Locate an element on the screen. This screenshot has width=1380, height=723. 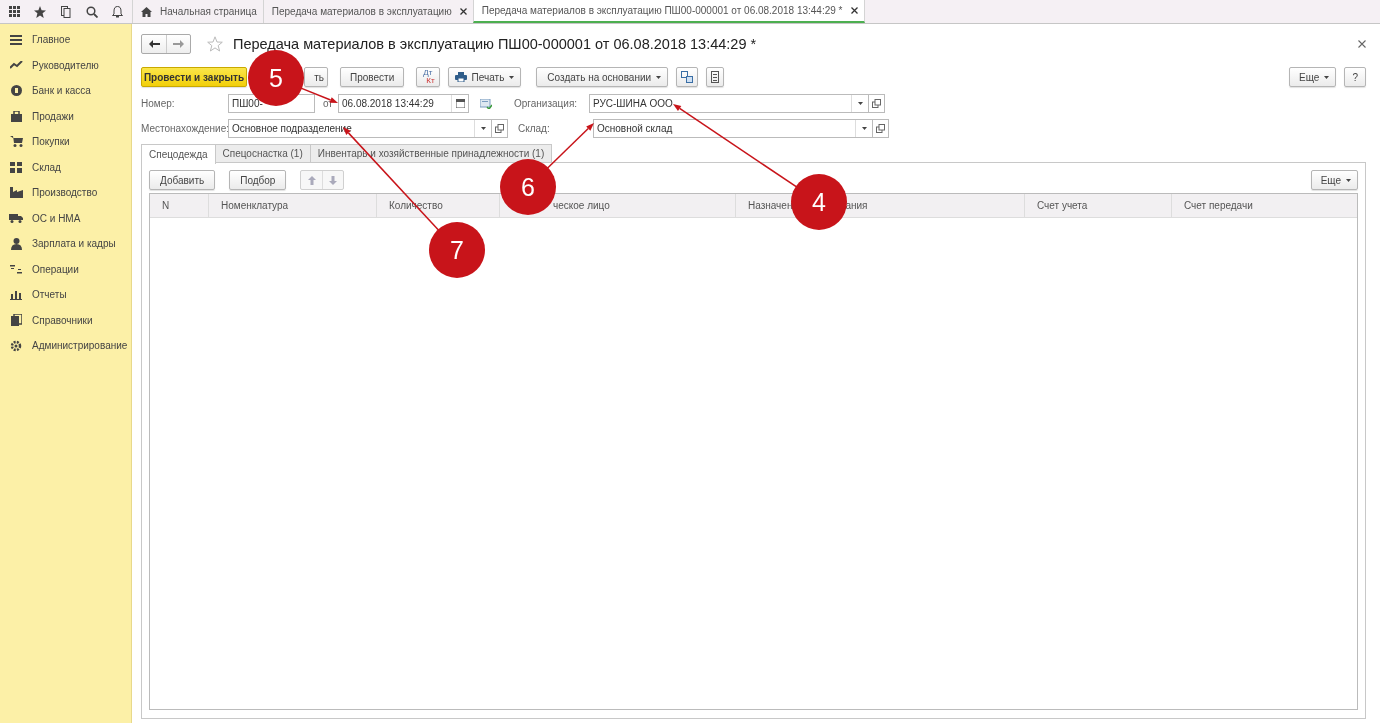
document-tab: Передача материалов в эксплуатацию is located at coordinates (367, 11).